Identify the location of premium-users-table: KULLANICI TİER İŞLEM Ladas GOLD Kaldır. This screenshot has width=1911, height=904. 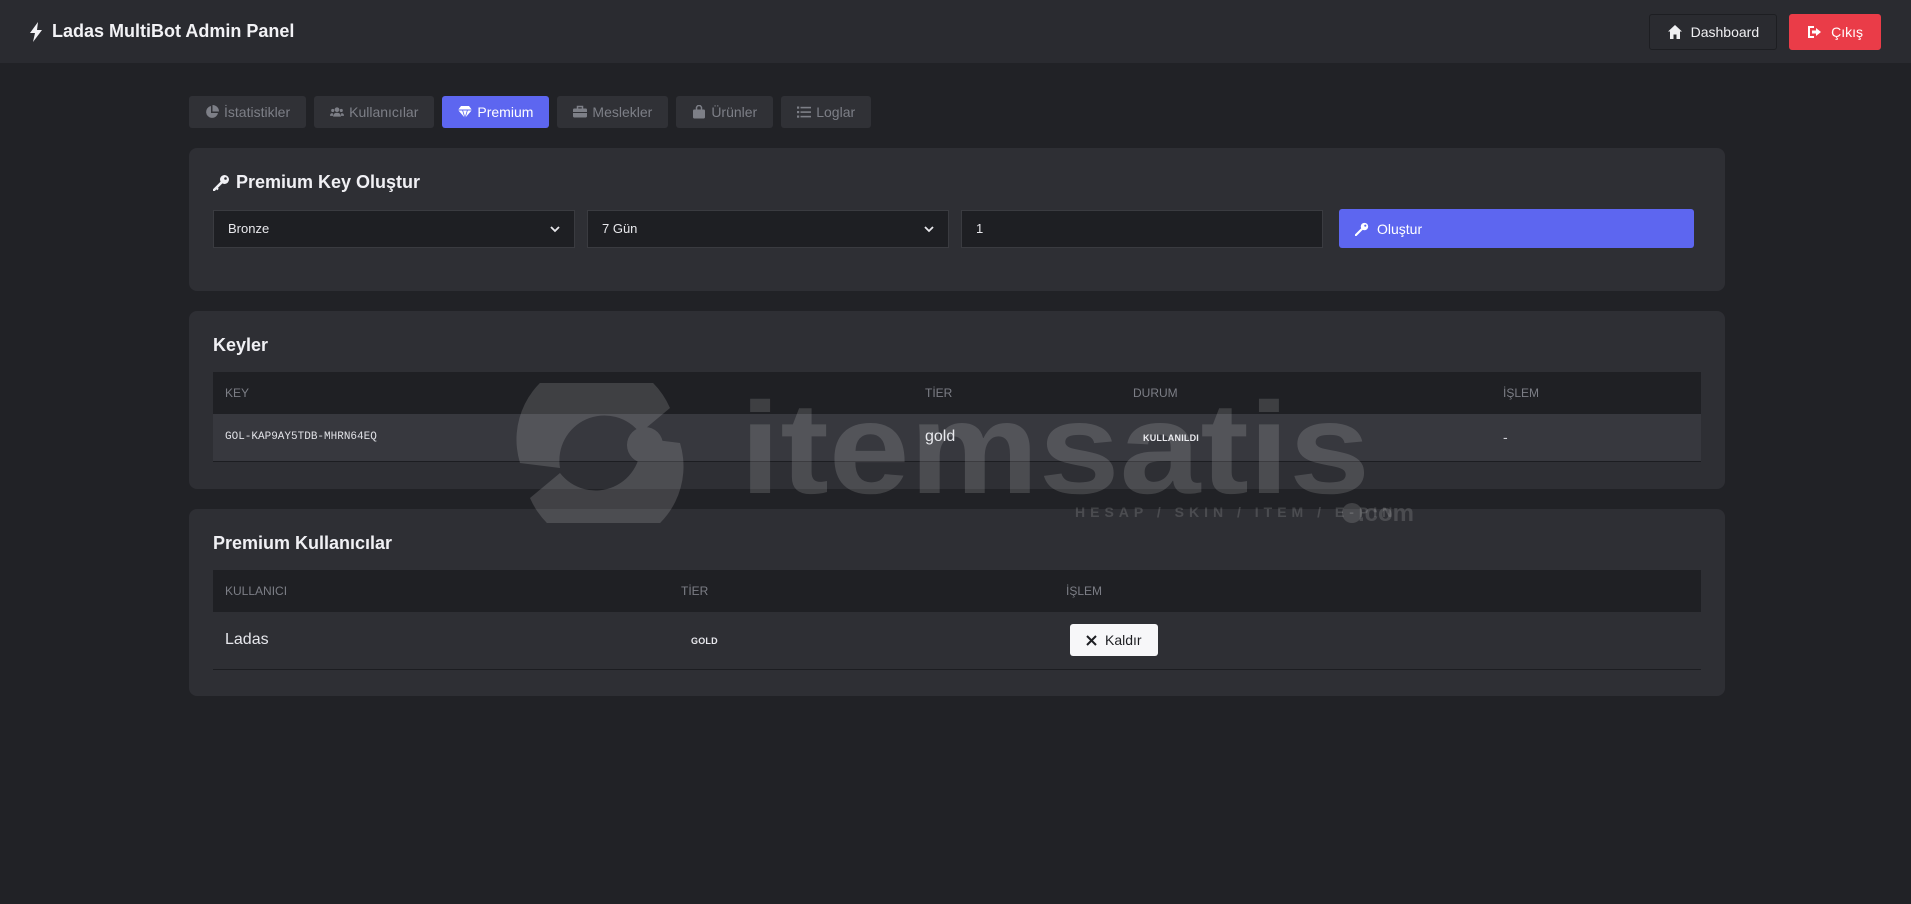
(957, 620).